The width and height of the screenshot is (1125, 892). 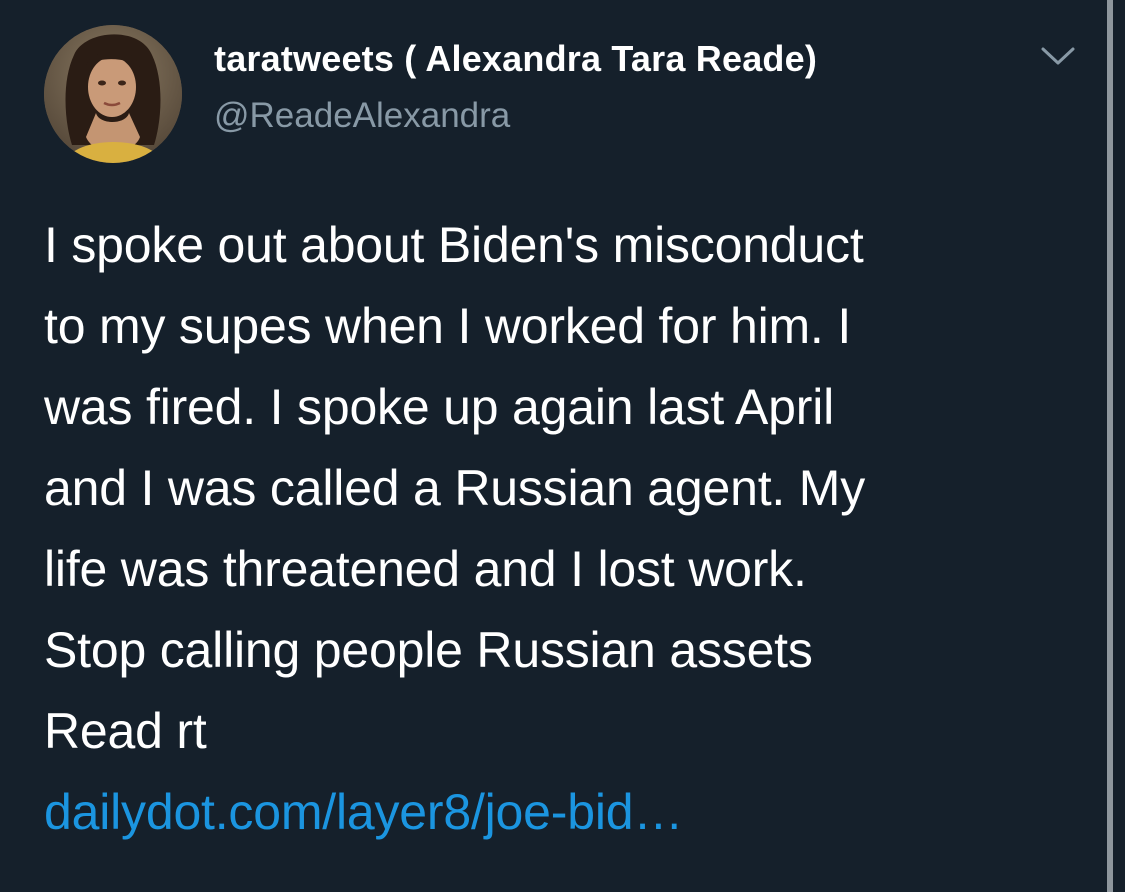 I want to click on avatar, so click(x=113, y=94).